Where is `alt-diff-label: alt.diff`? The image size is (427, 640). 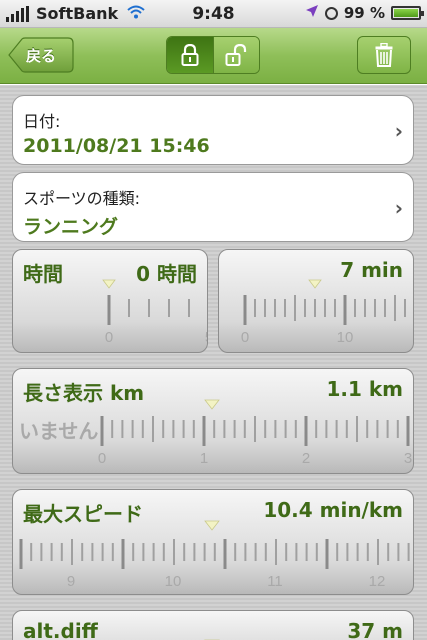
alt-diff-label: alt.diff is located at coordinates (60, 629).